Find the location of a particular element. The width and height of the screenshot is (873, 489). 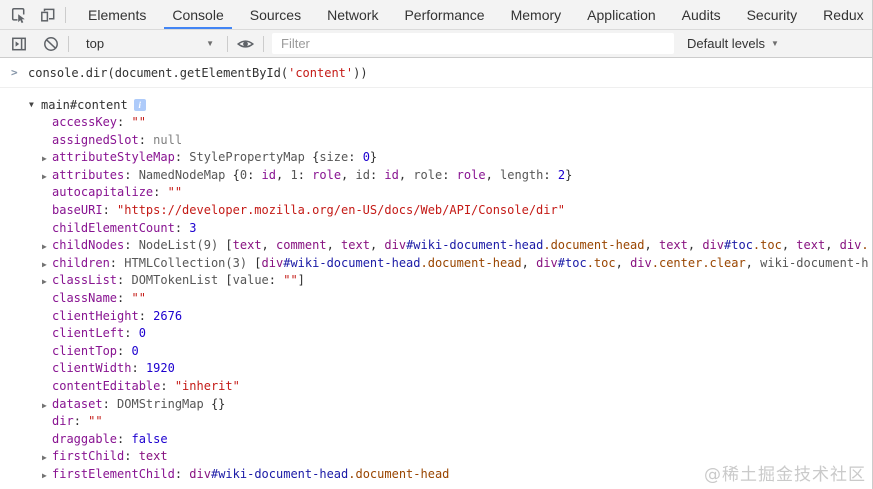

filter-input is located at coordinates (473, 43).